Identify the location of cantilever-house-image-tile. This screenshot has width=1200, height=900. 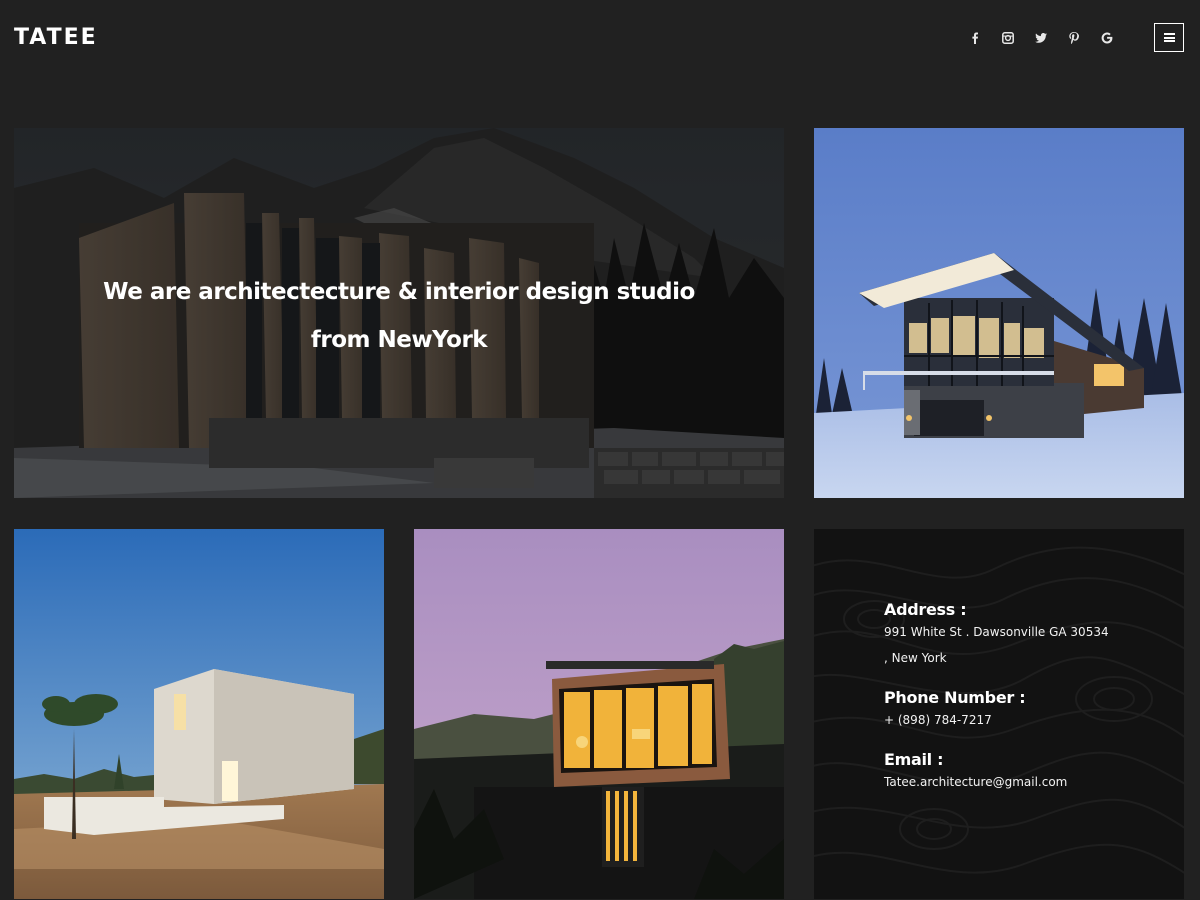
(599, 714).